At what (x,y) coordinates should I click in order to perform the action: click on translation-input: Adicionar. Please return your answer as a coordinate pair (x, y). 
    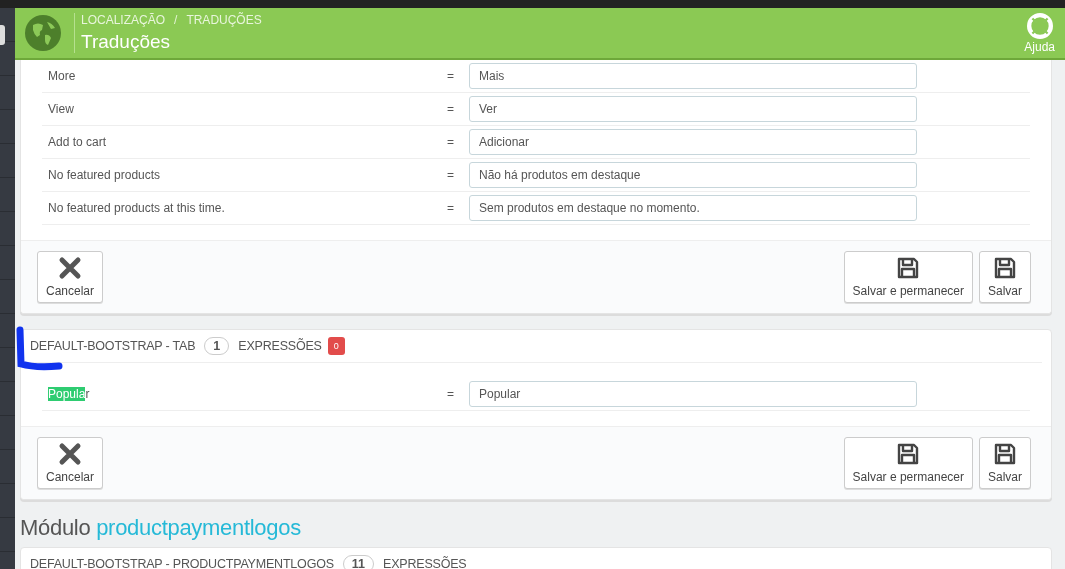
    Looking at the image, I should click on (693, 142).